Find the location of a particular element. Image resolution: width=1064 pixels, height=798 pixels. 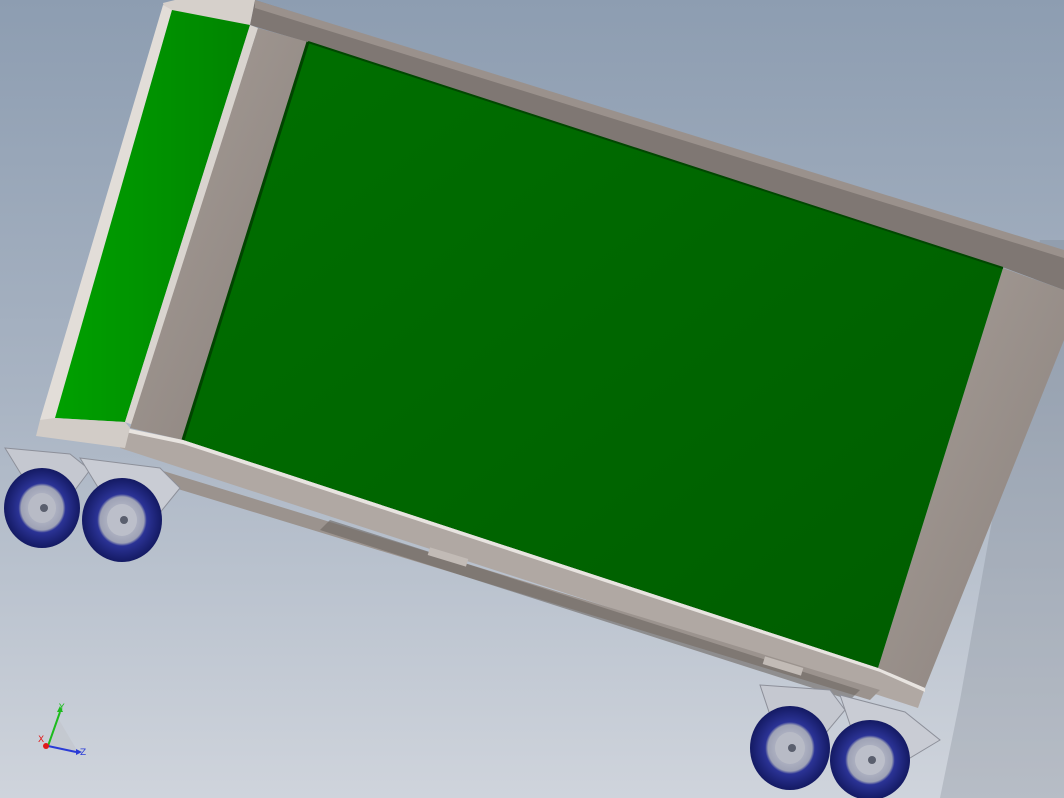

triad-x-label: X is located at coordinates (41, 740).